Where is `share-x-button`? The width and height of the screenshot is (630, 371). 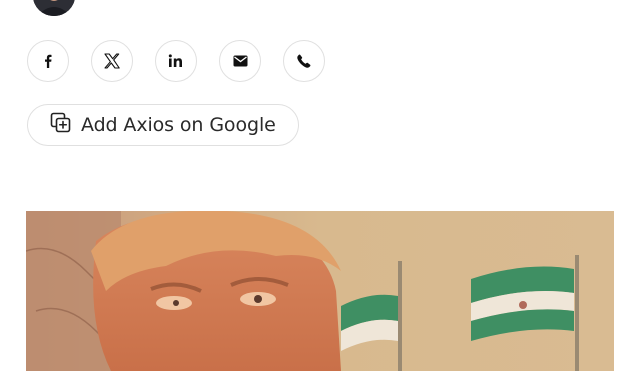
share-x-button is located at coordinates (112, 61).